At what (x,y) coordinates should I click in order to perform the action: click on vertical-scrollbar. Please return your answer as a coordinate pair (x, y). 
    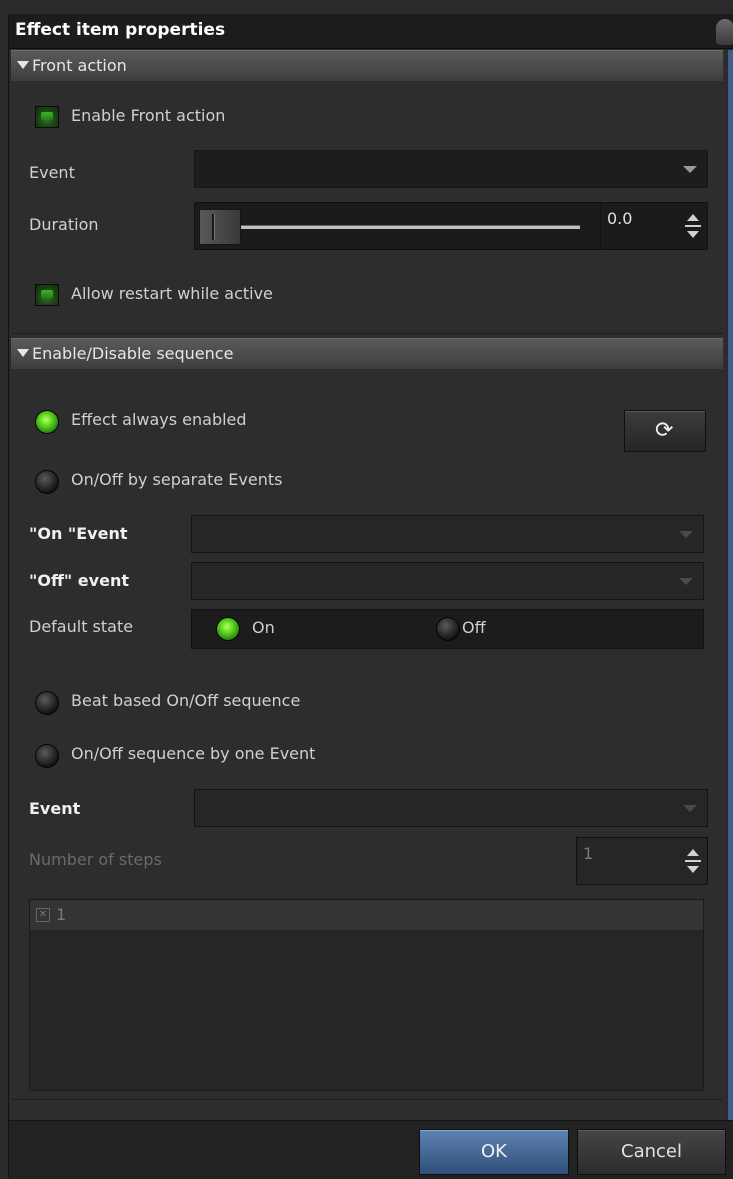
    Looking at the image, I should click on (730, 585).